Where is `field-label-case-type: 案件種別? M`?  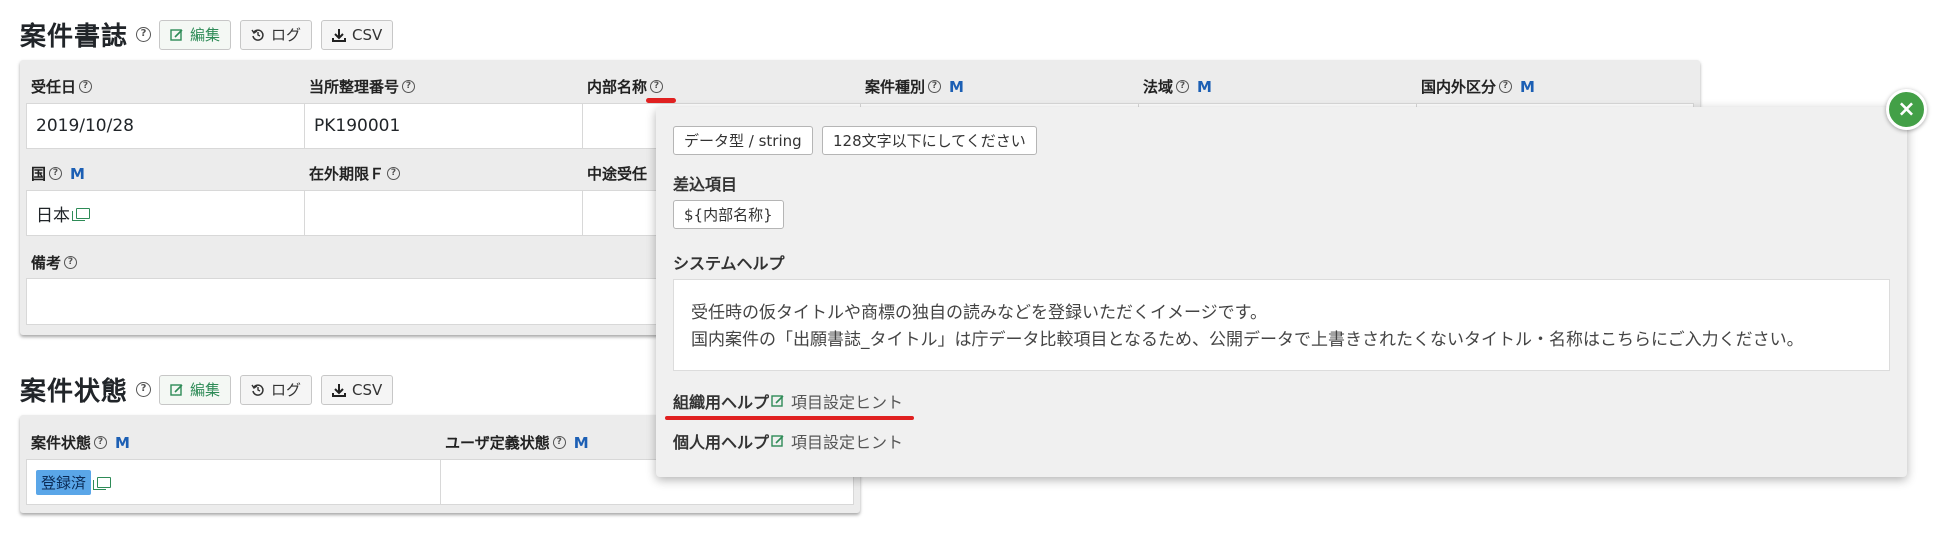
field-label-case-type: 案件種別? M is located at coordinates (914, 87).